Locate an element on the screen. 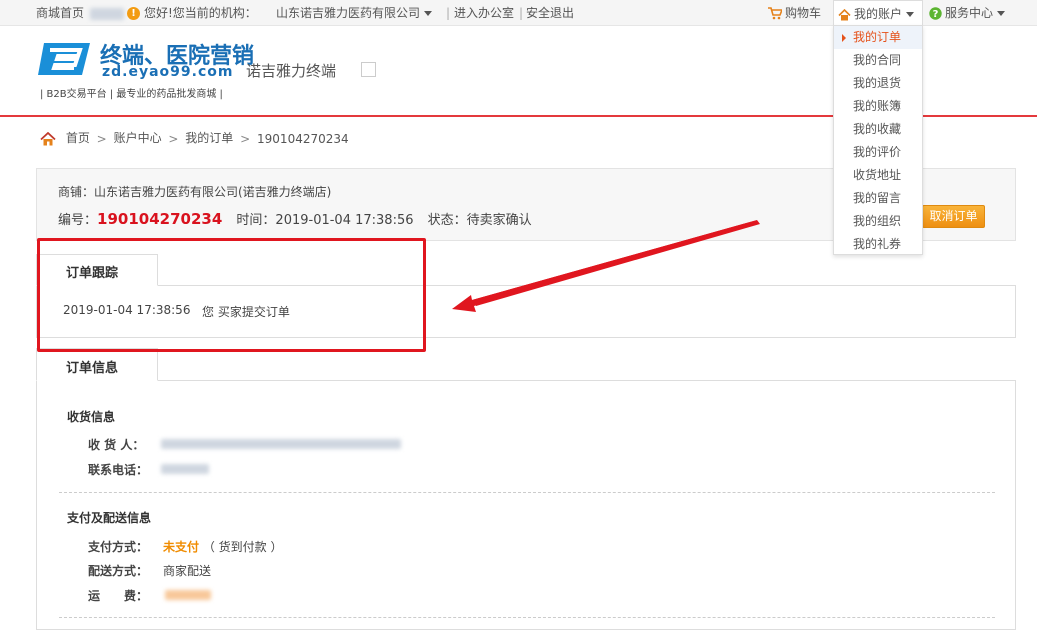 The height and width of the screenshot is (630, 1037). annotation-arrow is located at coordinates (606, 266).